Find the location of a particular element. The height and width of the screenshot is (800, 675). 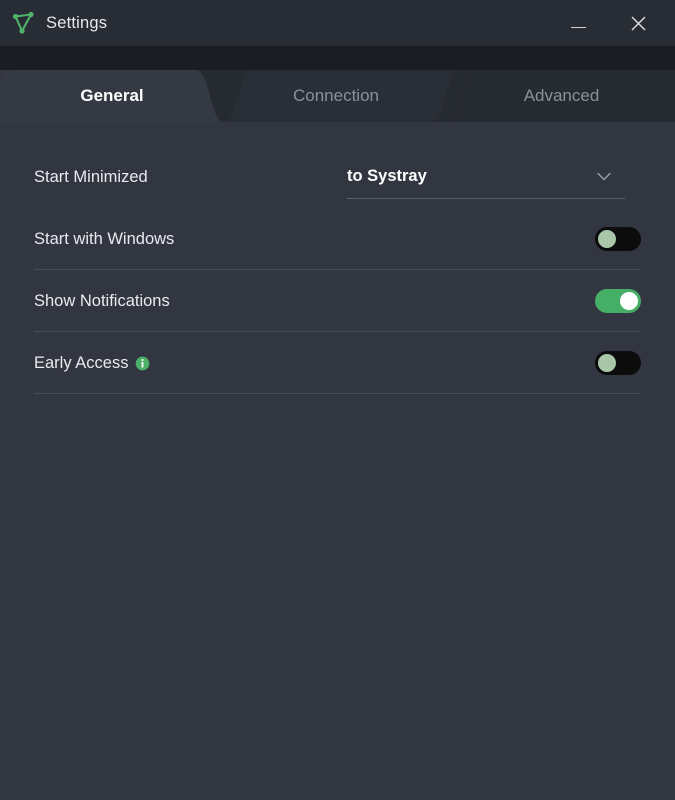

window-controls is located at coordinates (615, 23).